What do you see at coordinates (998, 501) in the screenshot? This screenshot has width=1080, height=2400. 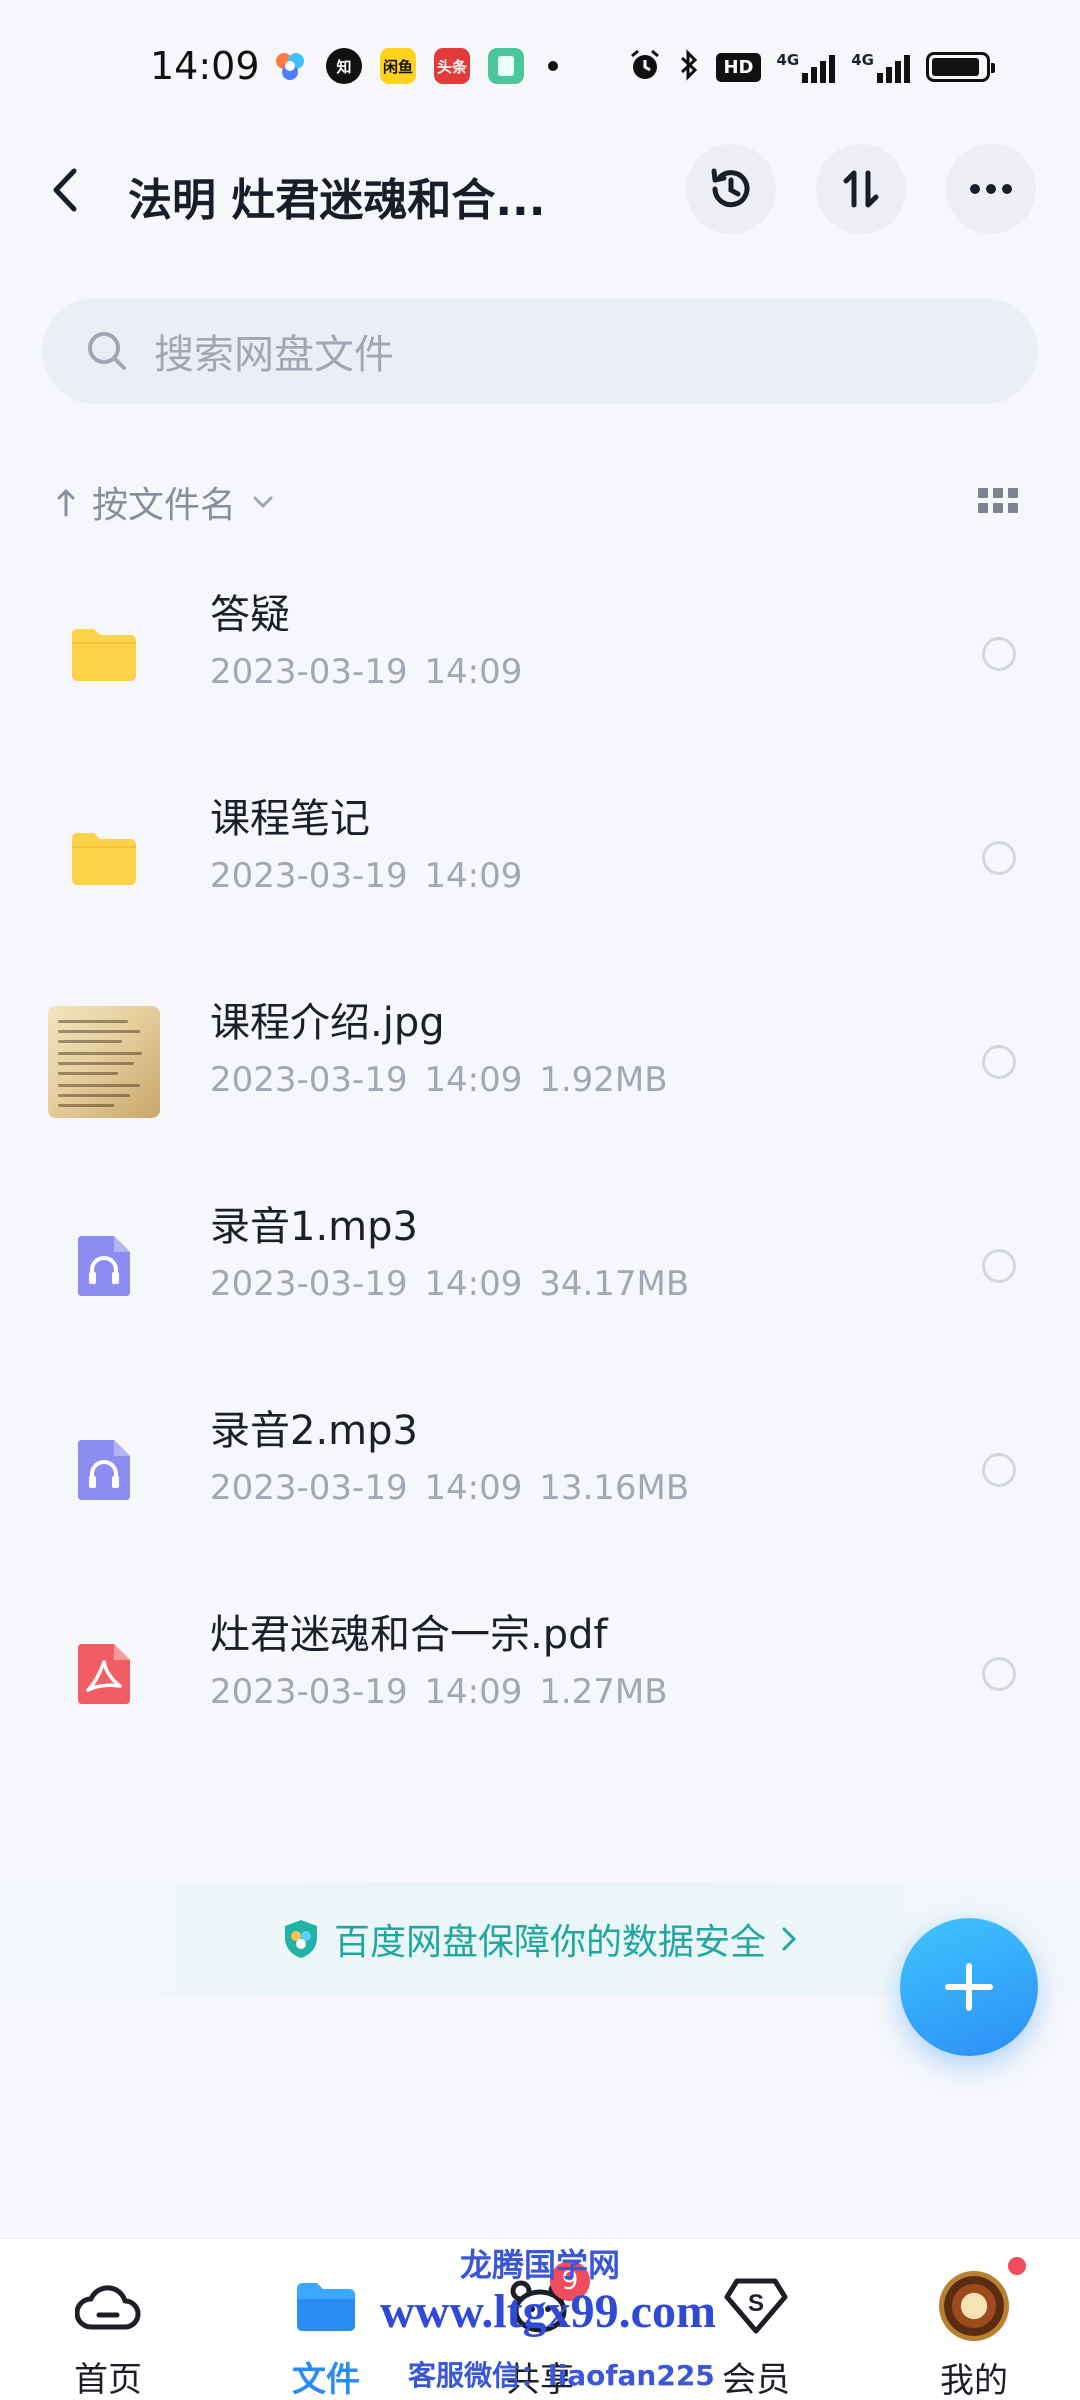 I see `grid-view-icon` at bounding box center [998, 501].